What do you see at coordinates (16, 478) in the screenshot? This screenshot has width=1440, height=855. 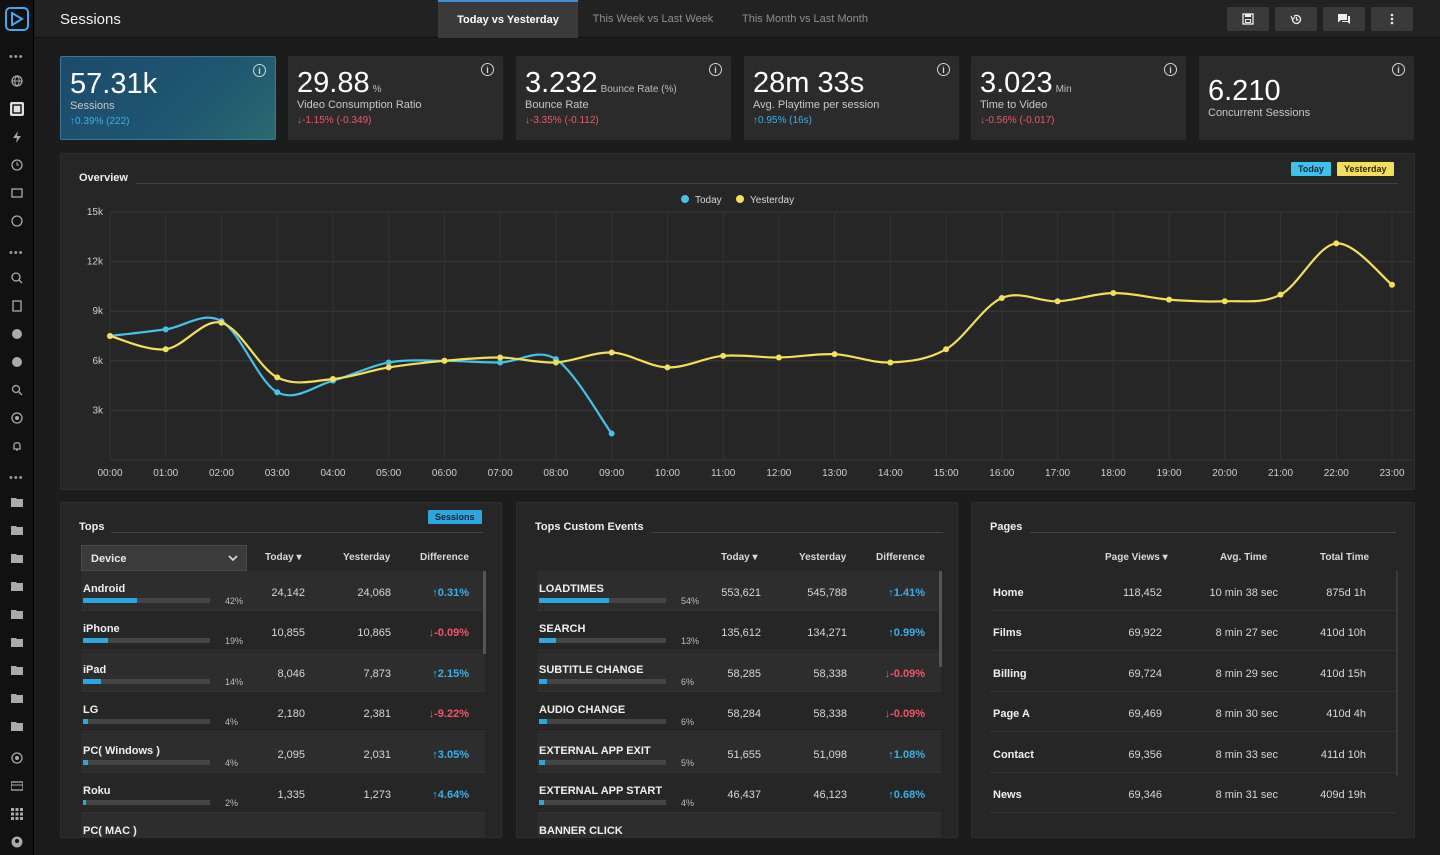 I see `menu-dots-icon: •••` at bounding box center [16, 478].